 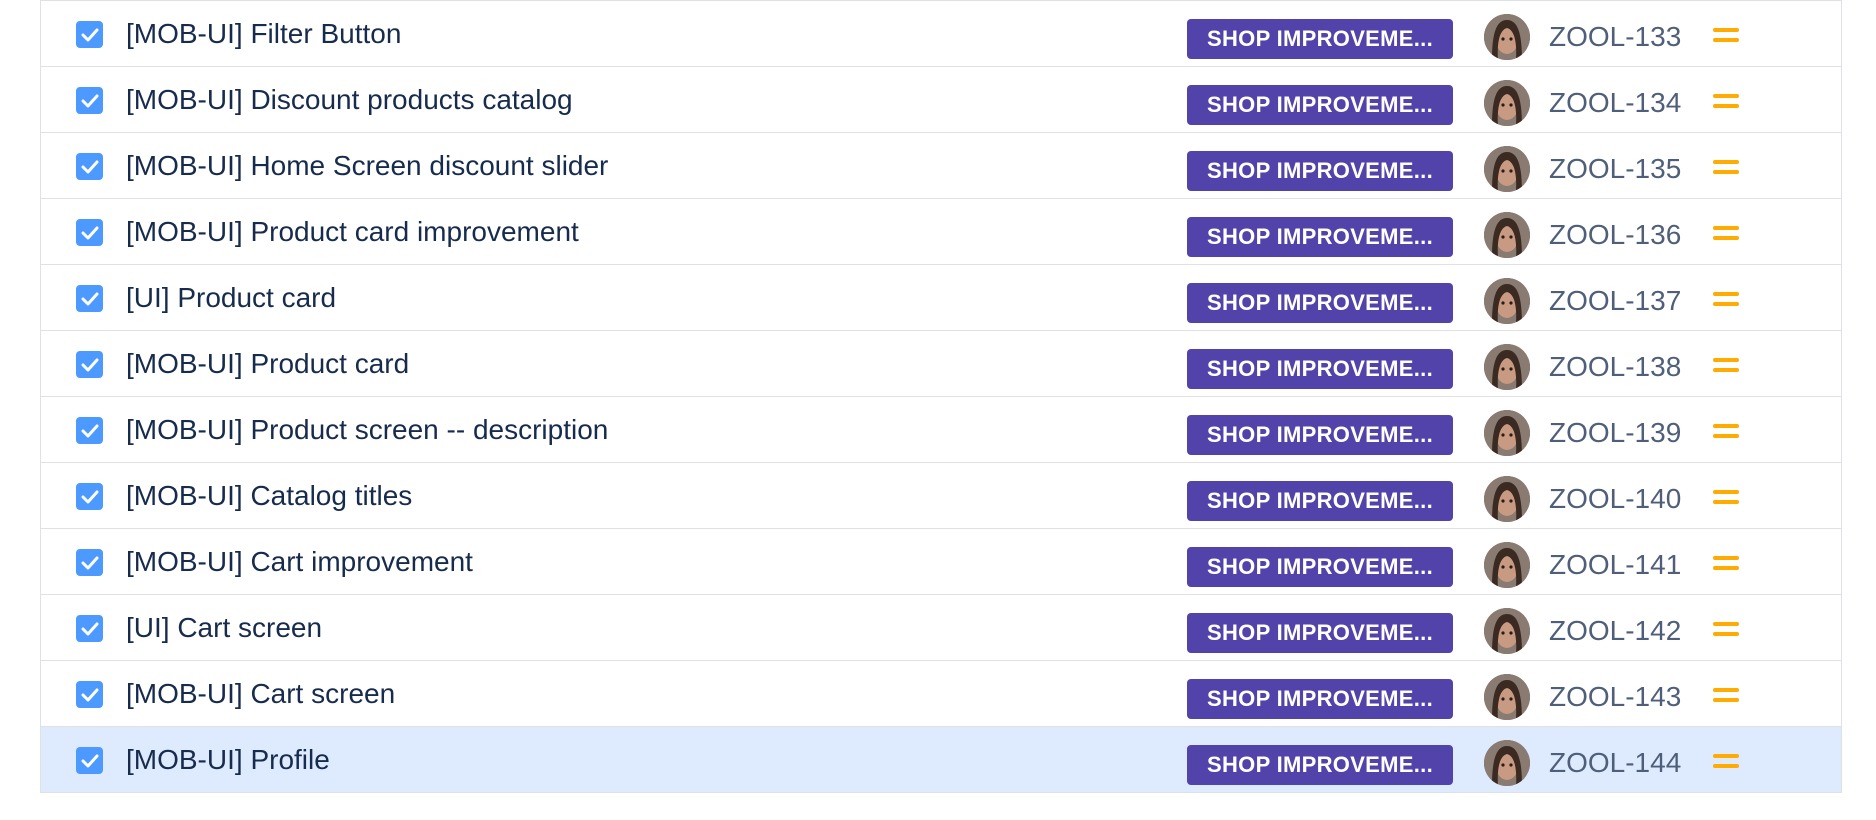 What do you see at coordinates (231, 298) in the screenshot?
I see `issue-summary: [UI] Product card` at bounding box center [231, 298].